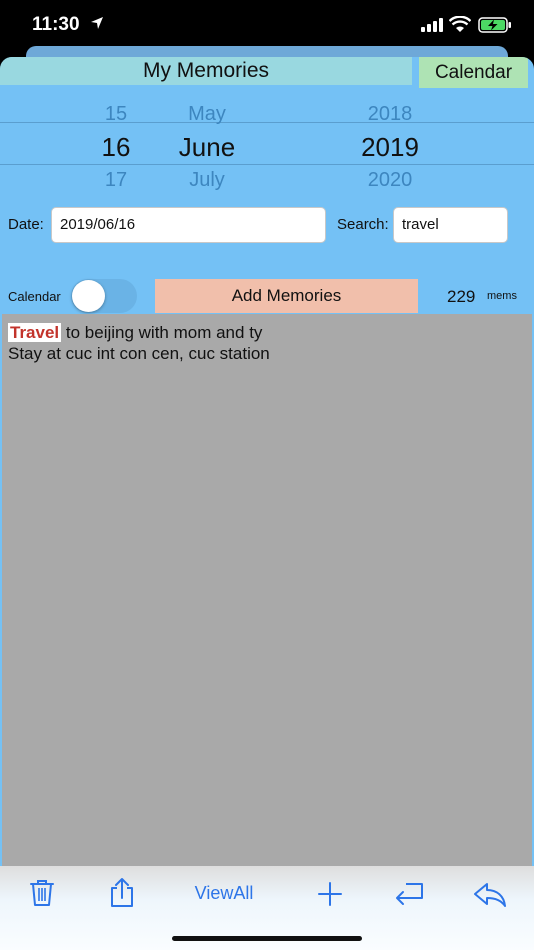 This screenshot has height=950, width=534. Describe the element at coordinates (267, 938) in the screenshot. I see `home-indicator` at that location.